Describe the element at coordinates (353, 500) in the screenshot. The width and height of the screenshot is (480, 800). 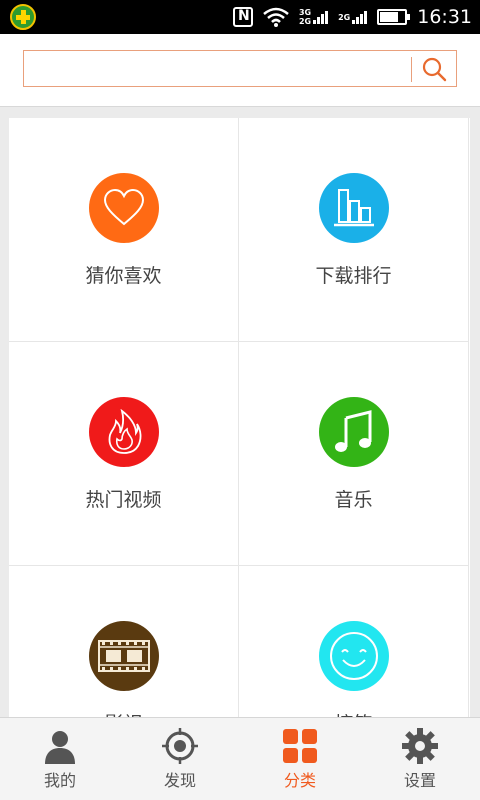
I see `category-label: 音乐` at that location.